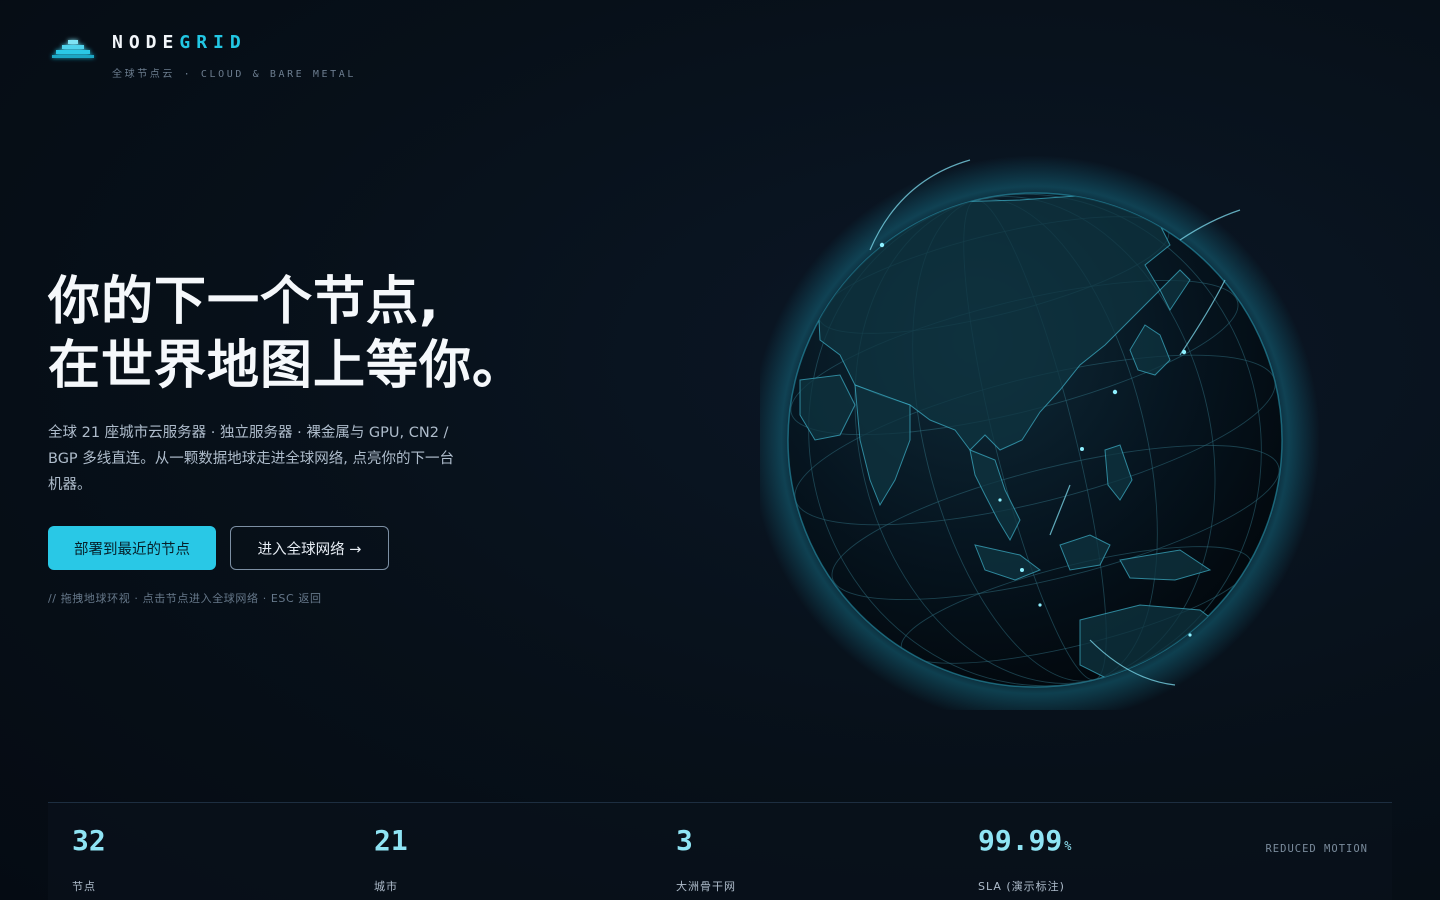  I want to click on hero-title: 你的下一个节点, 在世界地图上等你。, so click(318, 334).